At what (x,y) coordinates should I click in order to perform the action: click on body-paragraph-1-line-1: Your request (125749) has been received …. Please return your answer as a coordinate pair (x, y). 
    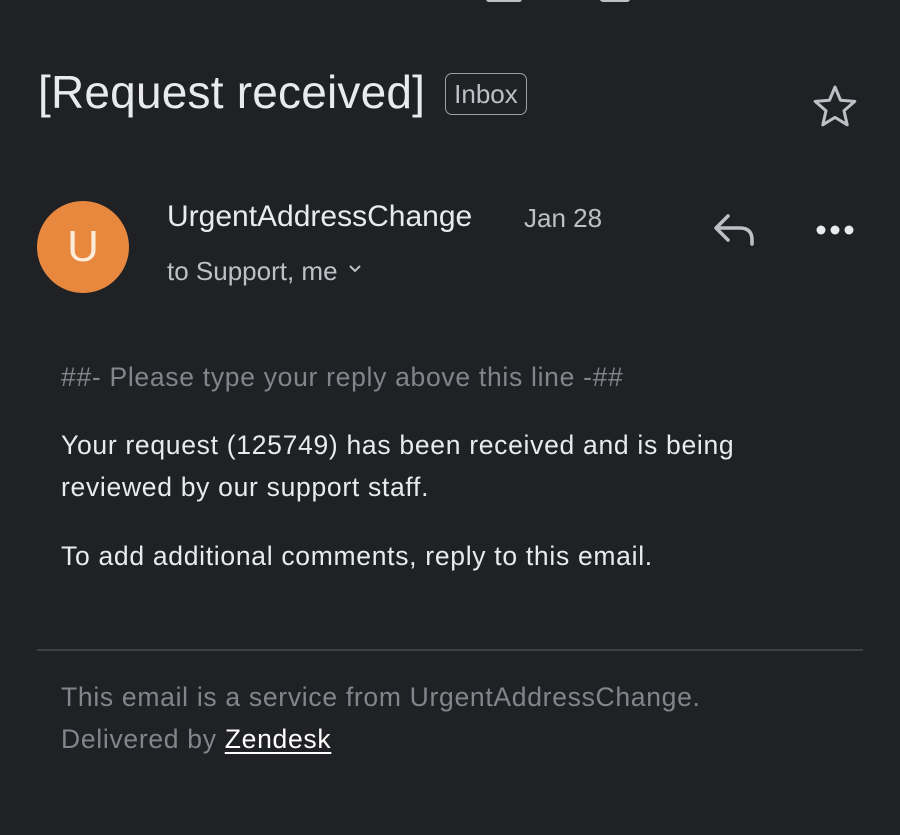
    Looking at the image, I should click on (398, 445).